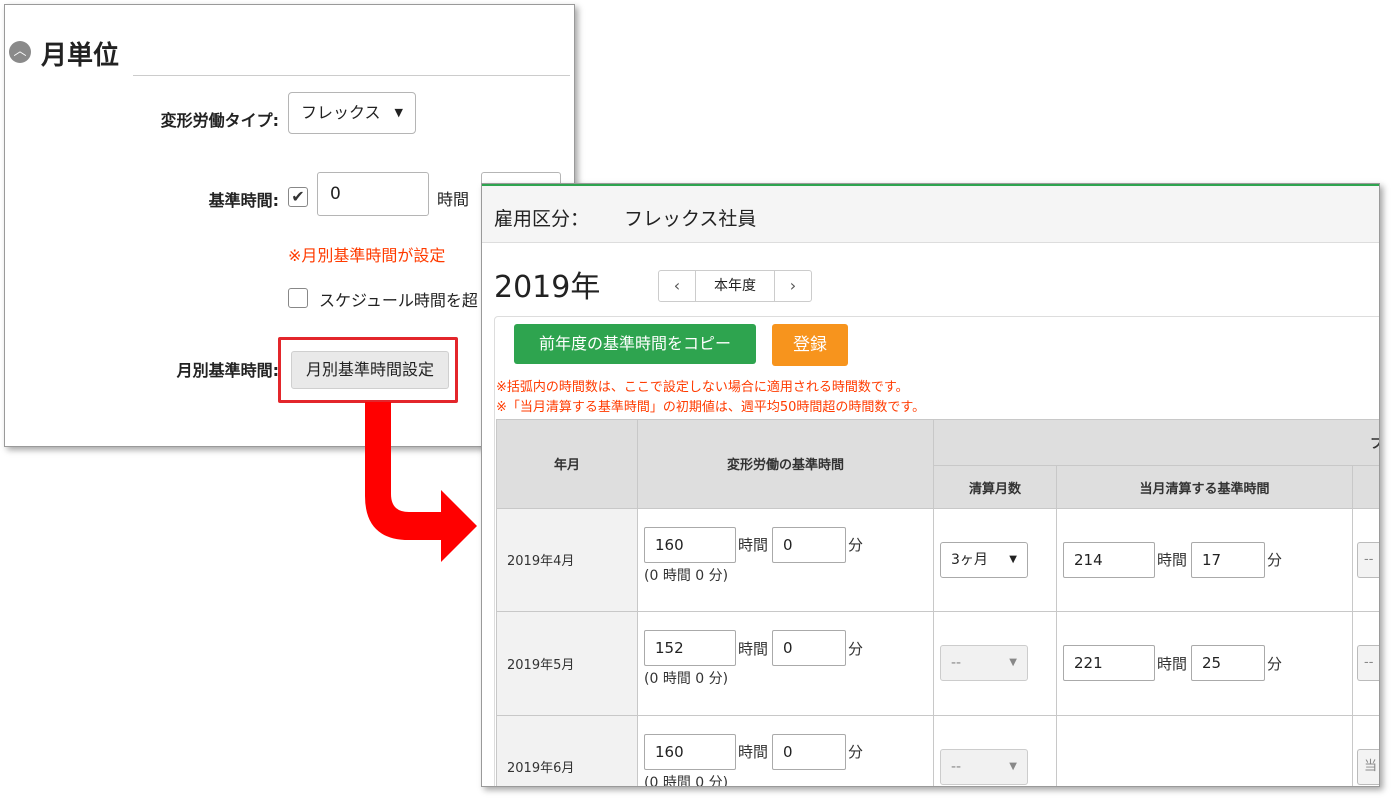  What do you see at coordinates (1365, 487) in the screenshot?
I see `col-extra` at bounding box center [1365, 487].